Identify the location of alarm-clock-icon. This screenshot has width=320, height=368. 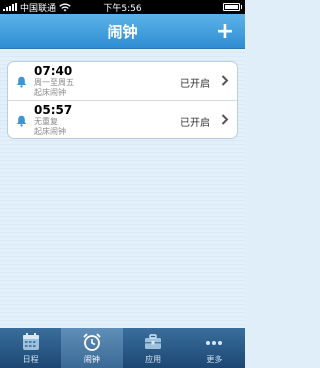
(92, 342).